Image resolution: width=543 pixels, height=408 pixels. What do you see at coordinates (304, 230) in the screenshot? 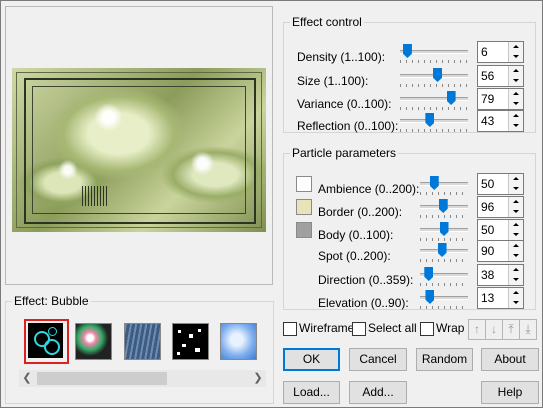
I see `body-color-swatch` at bounding box center [304, 230].